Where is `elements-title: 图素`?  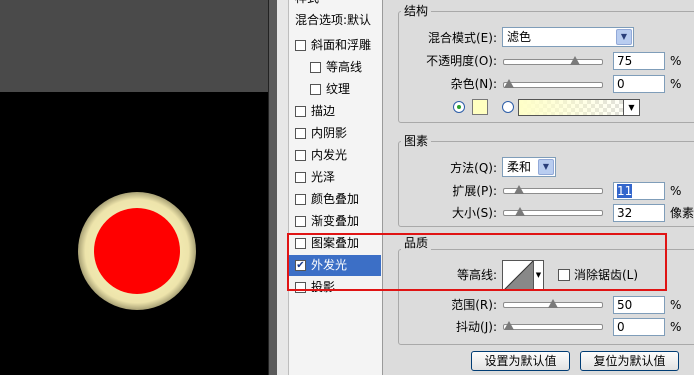 elements-title: 图素 is located at coordinates (416, 141).